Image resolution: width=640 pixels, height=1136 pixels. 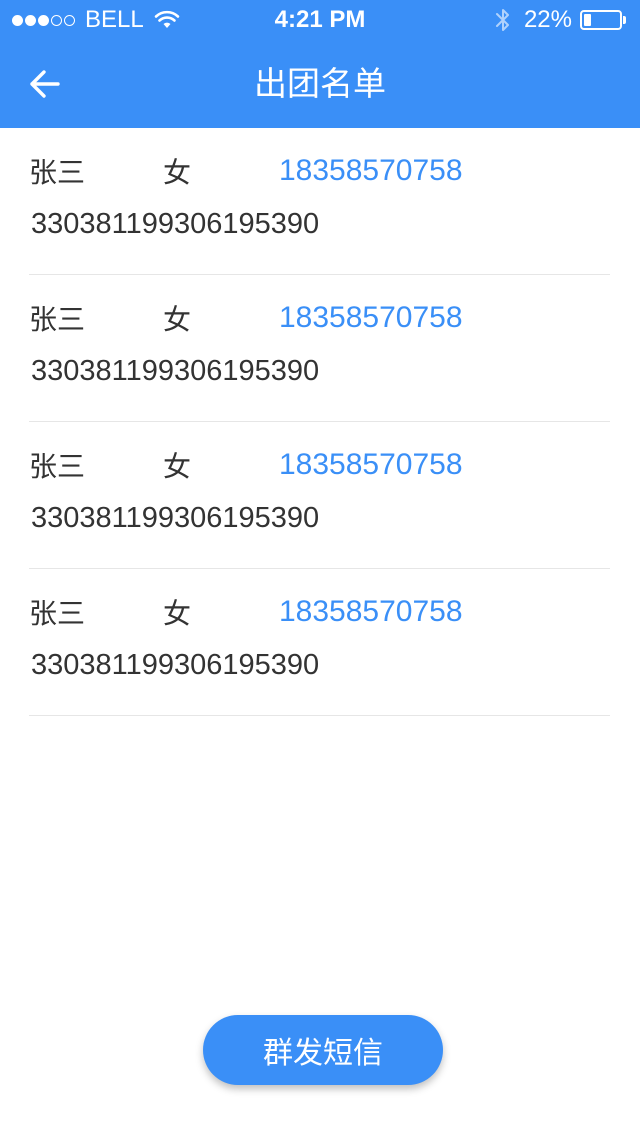 I want to click on battery-icon, so click(x=601, y=20).